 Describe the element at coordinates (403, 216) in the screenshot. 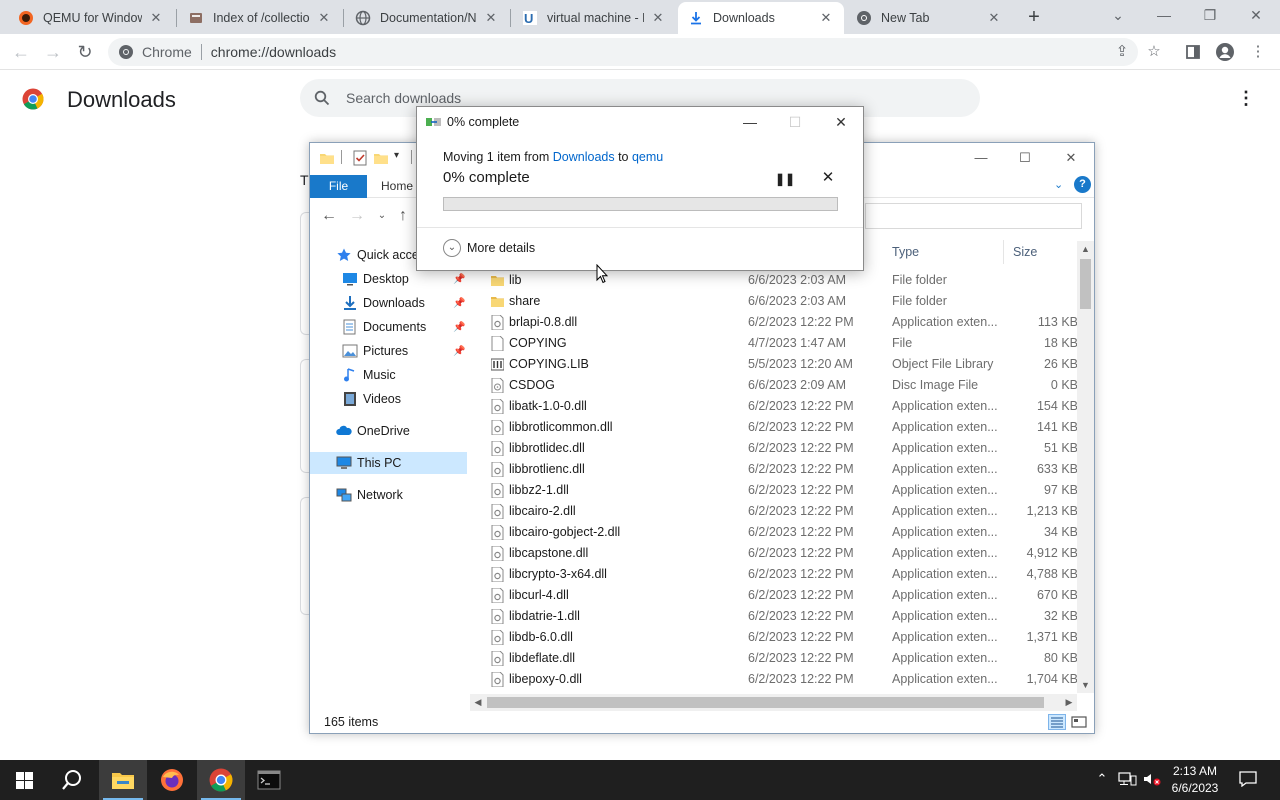

I see `up-icon: ↑` at that location.